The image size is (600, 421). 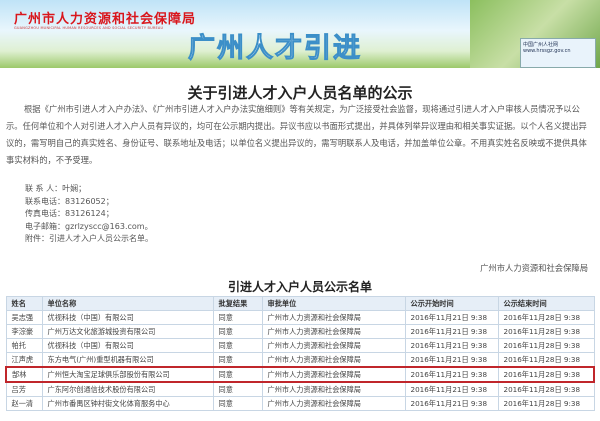 I want to click on contact-email: 电子邮箱：gzrlzyscc@163.com。, so click(x=89, y=227).